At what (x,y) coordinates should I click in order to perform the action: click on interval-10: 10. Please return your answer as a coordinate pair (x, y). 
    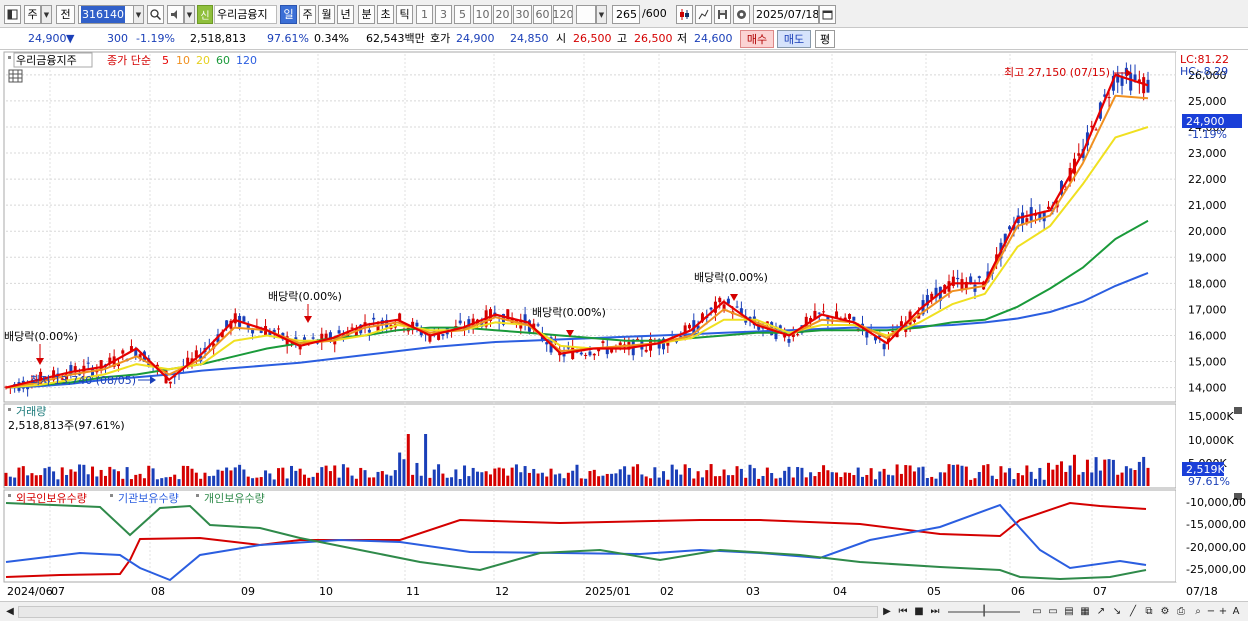
    Looking at the image, I should click on (482, 14).